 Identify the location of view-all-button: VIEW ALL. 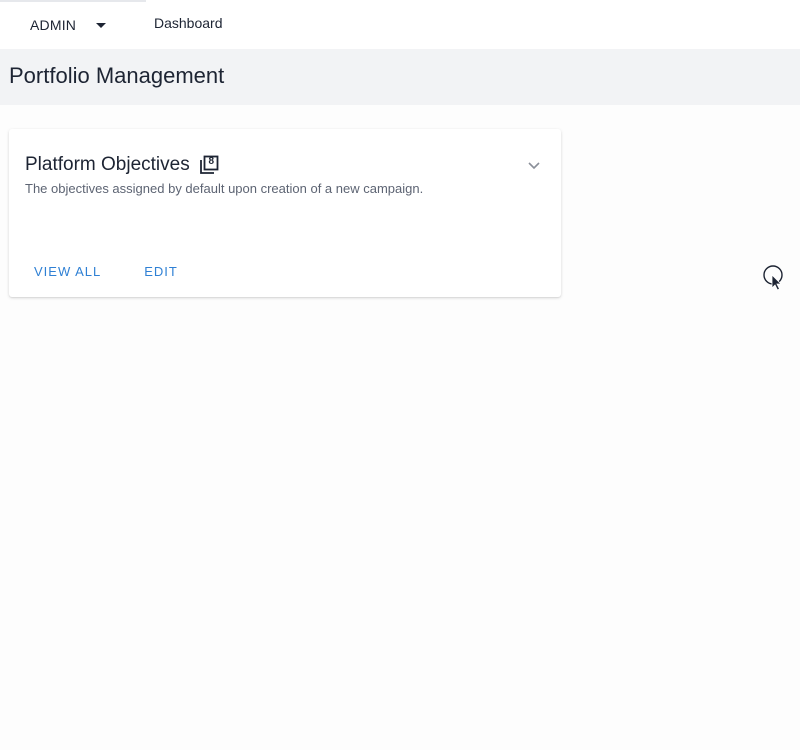
(67, 271).